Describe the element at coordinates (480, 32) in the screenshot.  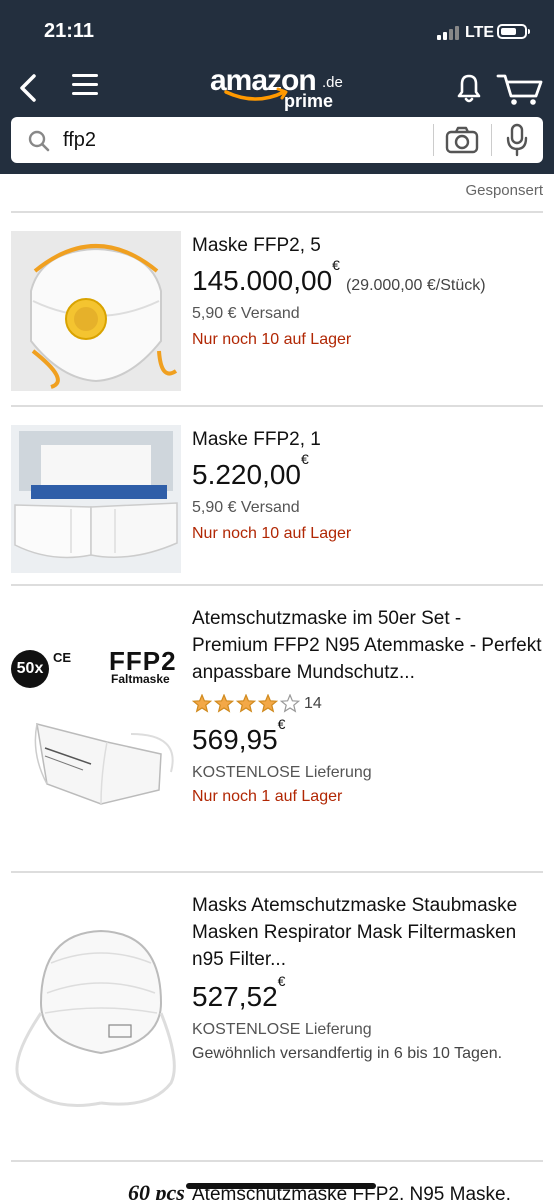
I see `network-label: LTE` at that location.